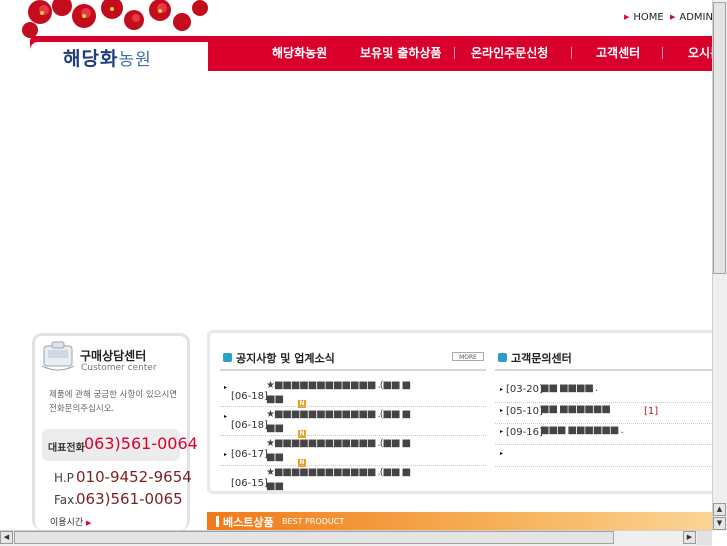 The height and width of the screenshot is (546, 727). I want to click on home-link-label: HOME, so click(648, 17).